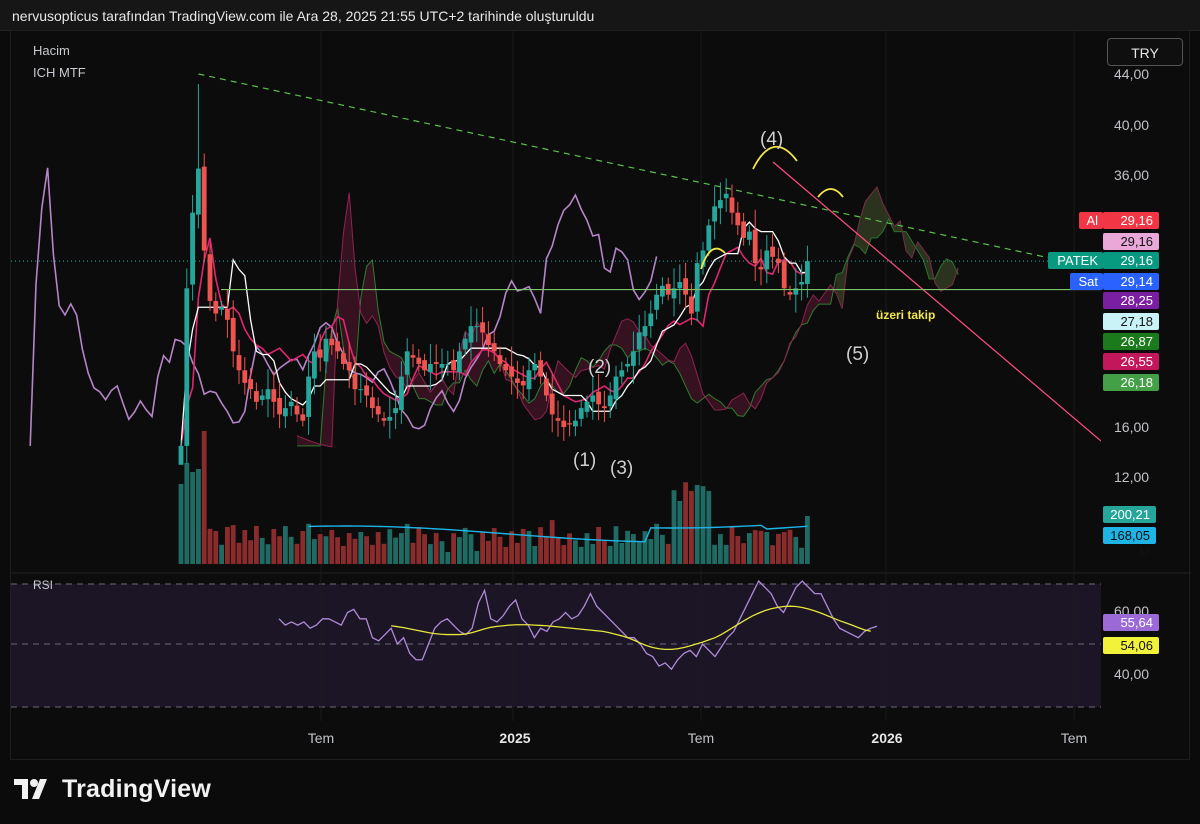 The width and height of the screenshot is (1200, 824). Describe the element at coordinates (43, 585) in the screenshot. I see `legend-rsi: RSI` at that location.